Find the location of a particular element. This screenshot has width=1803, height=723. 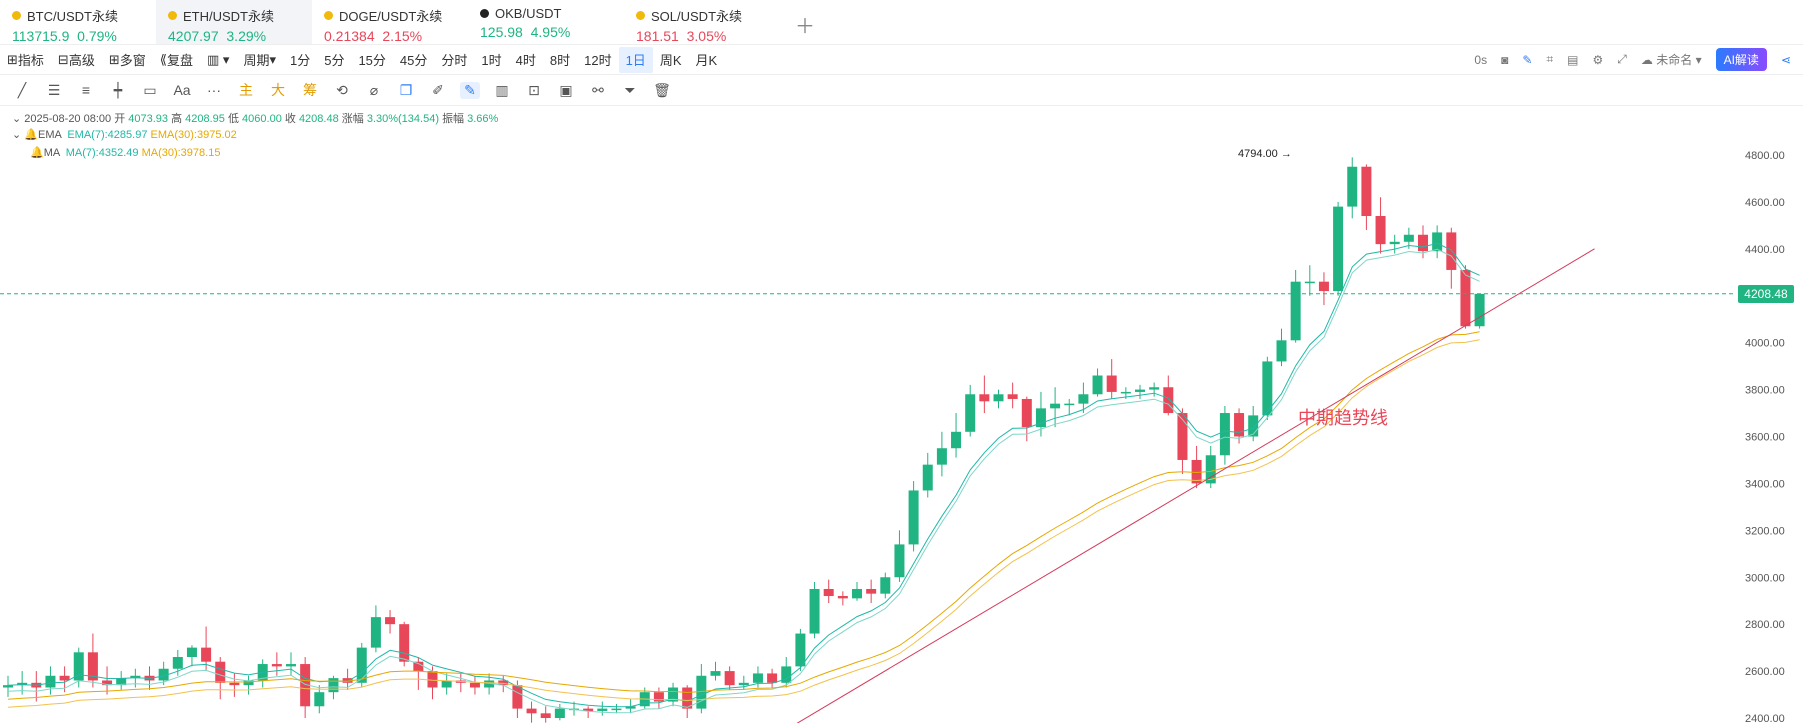

pen-icon: ✎ is located at coordinates (1527, 60).